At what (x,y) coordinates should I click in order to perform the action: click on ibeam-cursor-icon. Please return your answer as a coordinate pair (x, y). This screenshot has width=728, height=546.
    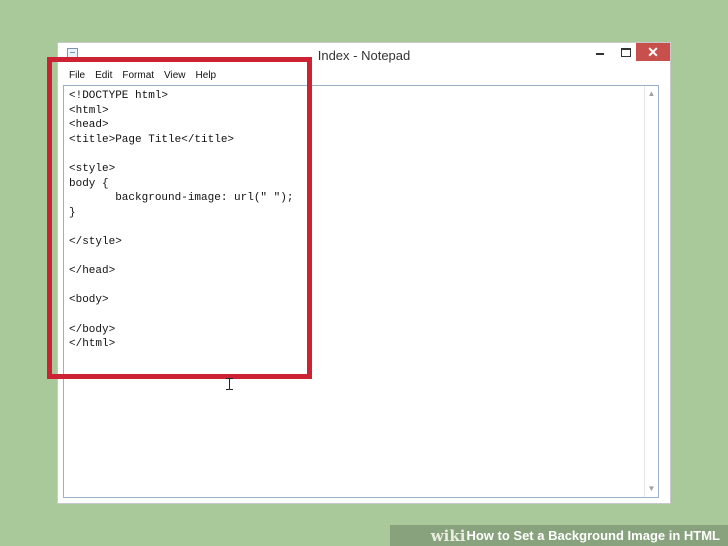
    Looking at the image, I should click on (229, 384).